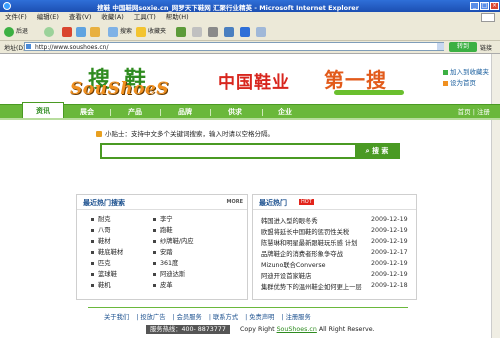  Describe the element at coordinates (82, 31) in the screenshot. I see `refresh-button` at that location.